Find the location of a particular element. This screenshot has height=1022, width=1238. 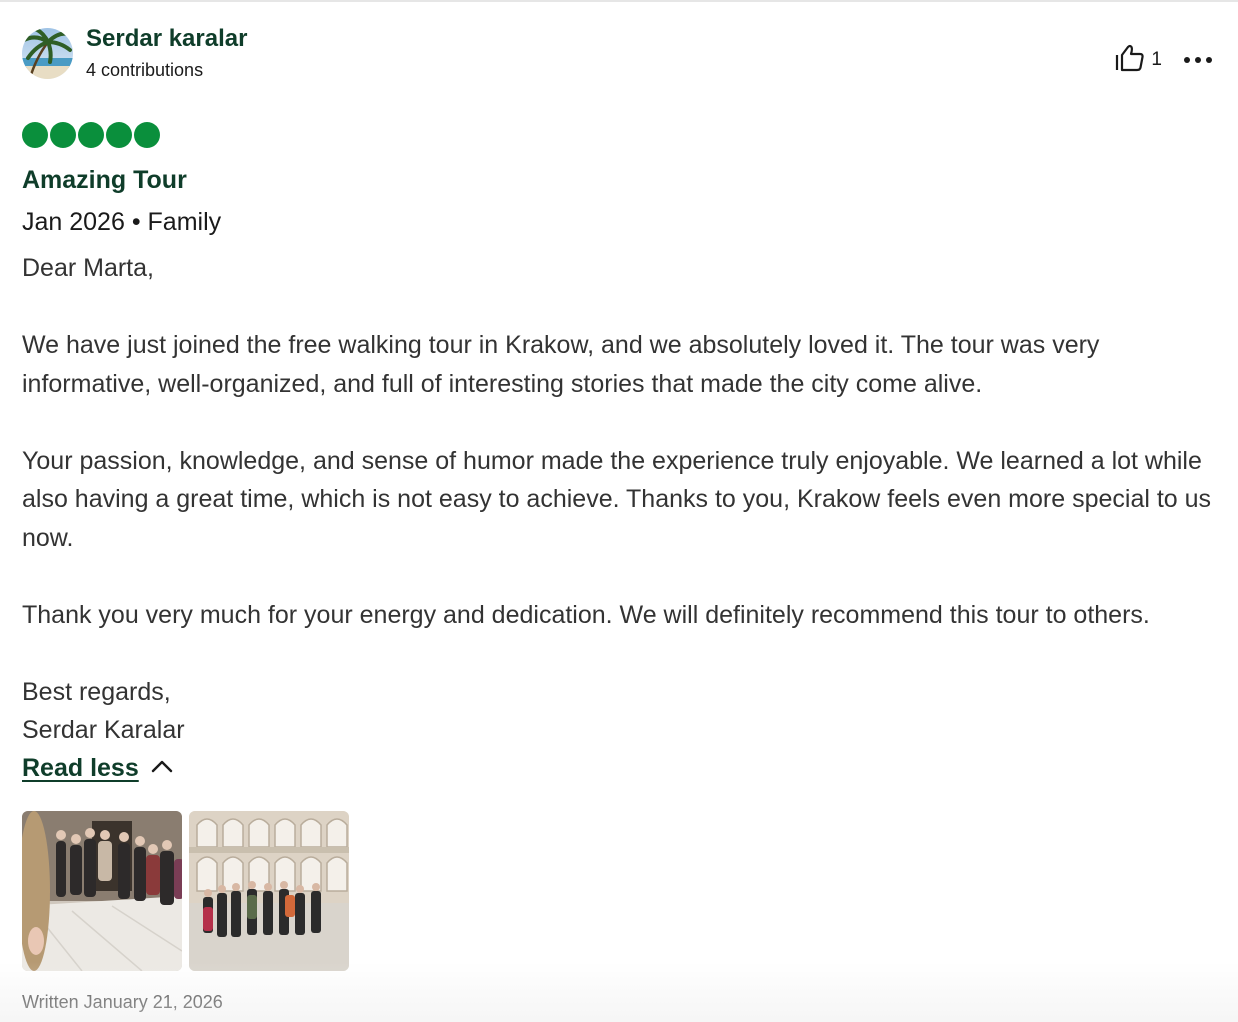

more-options-button is located at coordinates (1198, 60).